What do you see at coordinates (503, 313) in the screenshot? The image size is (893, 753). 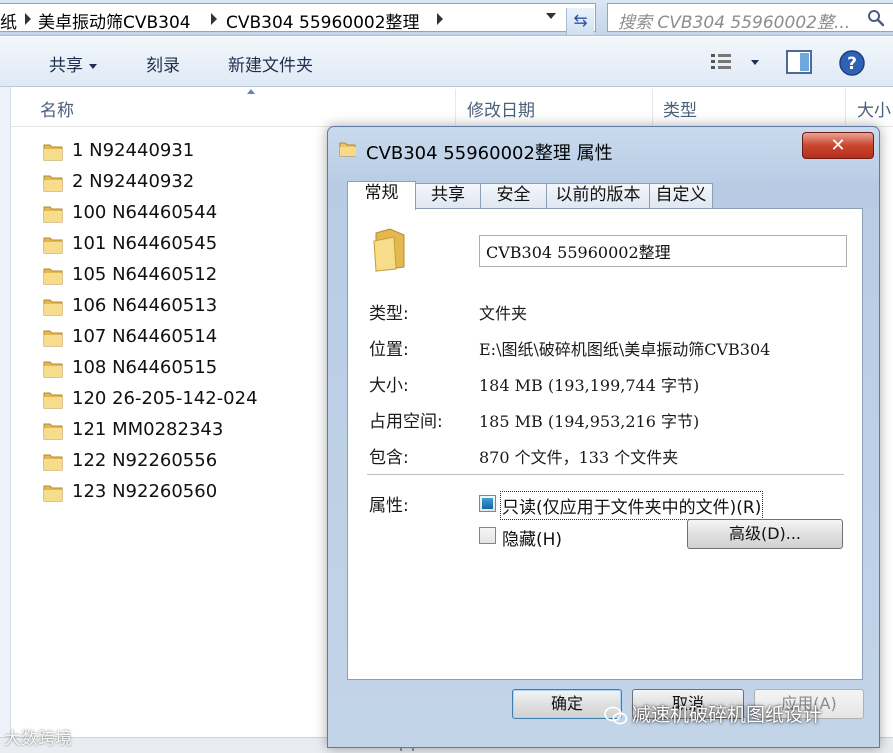 I see `type-value: 文件夹` at bounding box center [503, 313].